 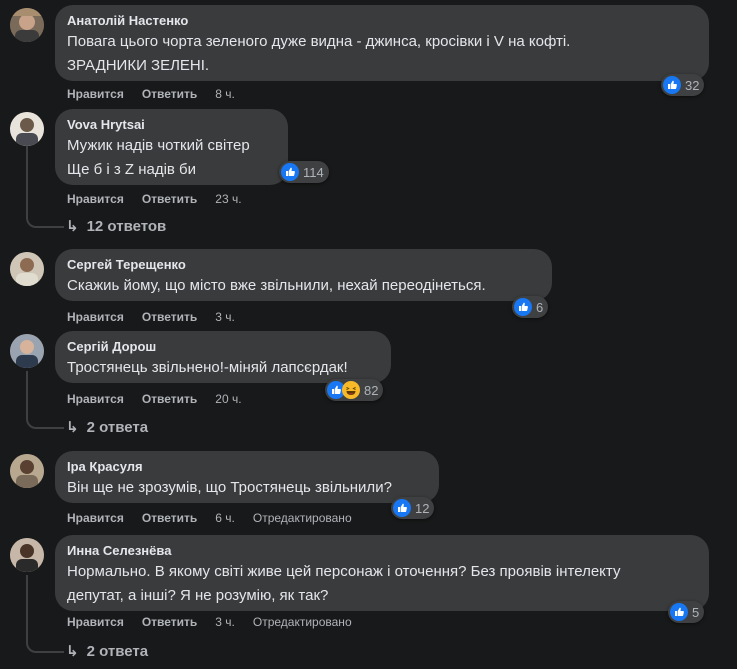 I want to click on reaction-count: 114, so click(x=313, y=172).